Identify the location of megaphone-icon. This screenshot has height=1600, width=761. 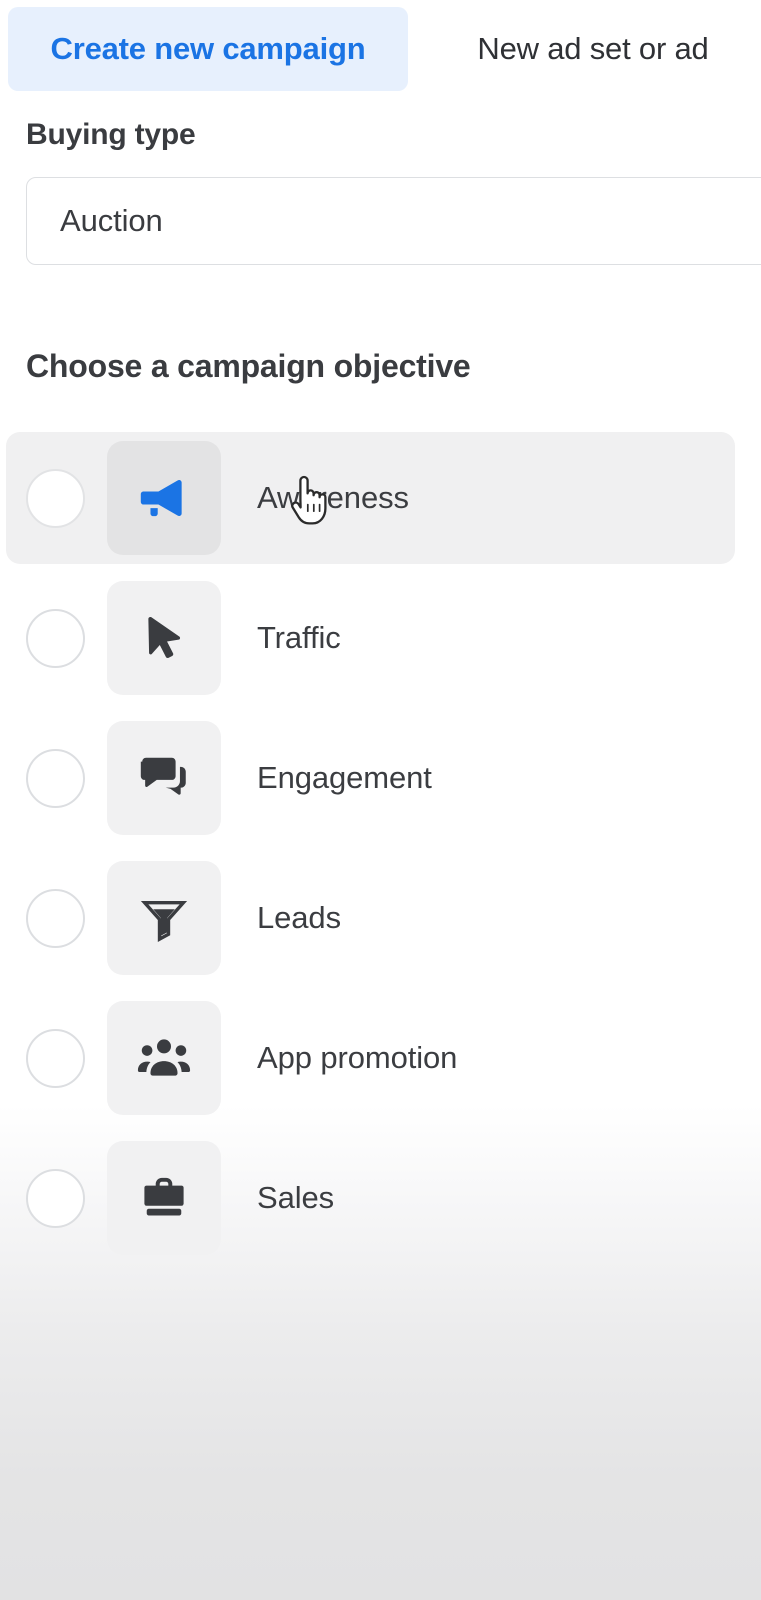
(164, 498).